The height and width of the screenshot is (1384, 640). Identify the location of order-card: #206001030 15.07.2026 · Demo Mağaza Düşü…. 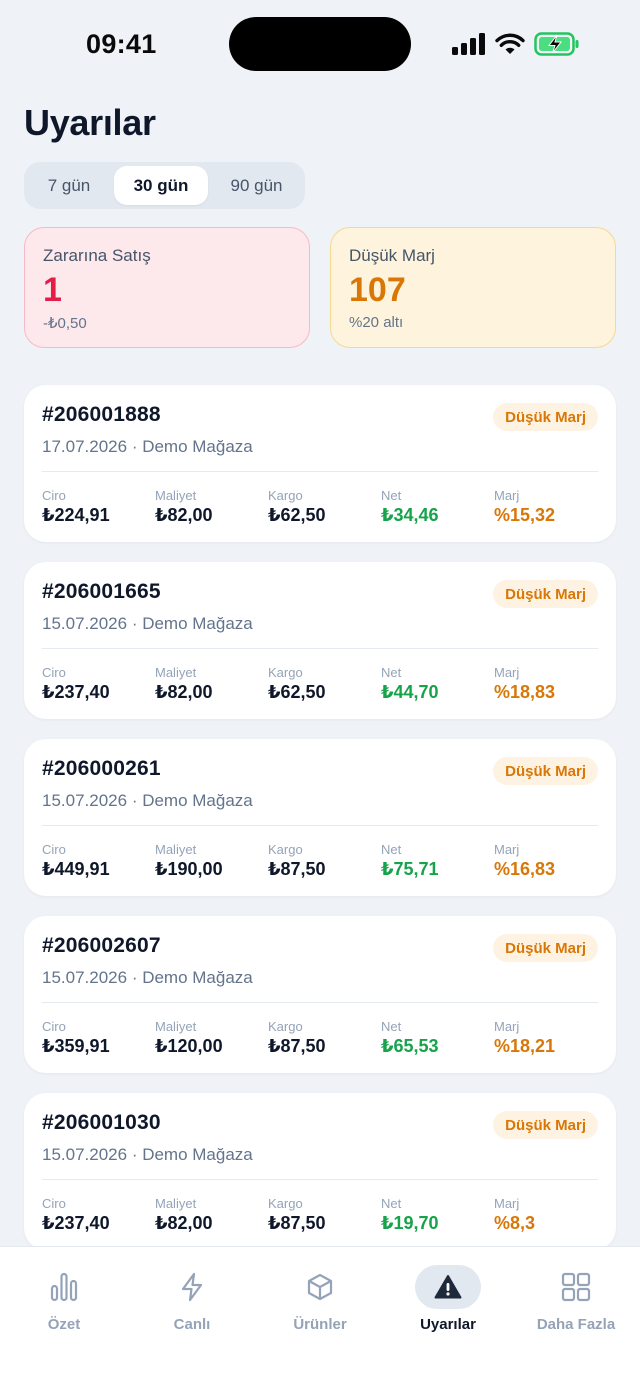
(320, 1171).